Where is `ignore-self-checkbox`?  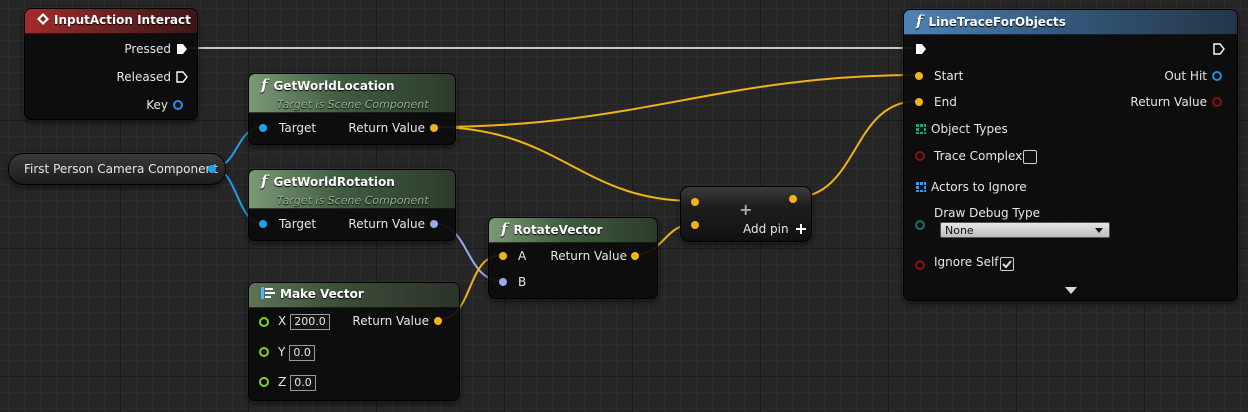 ignore-self-checkbox is located at coordinates (1007, 264).